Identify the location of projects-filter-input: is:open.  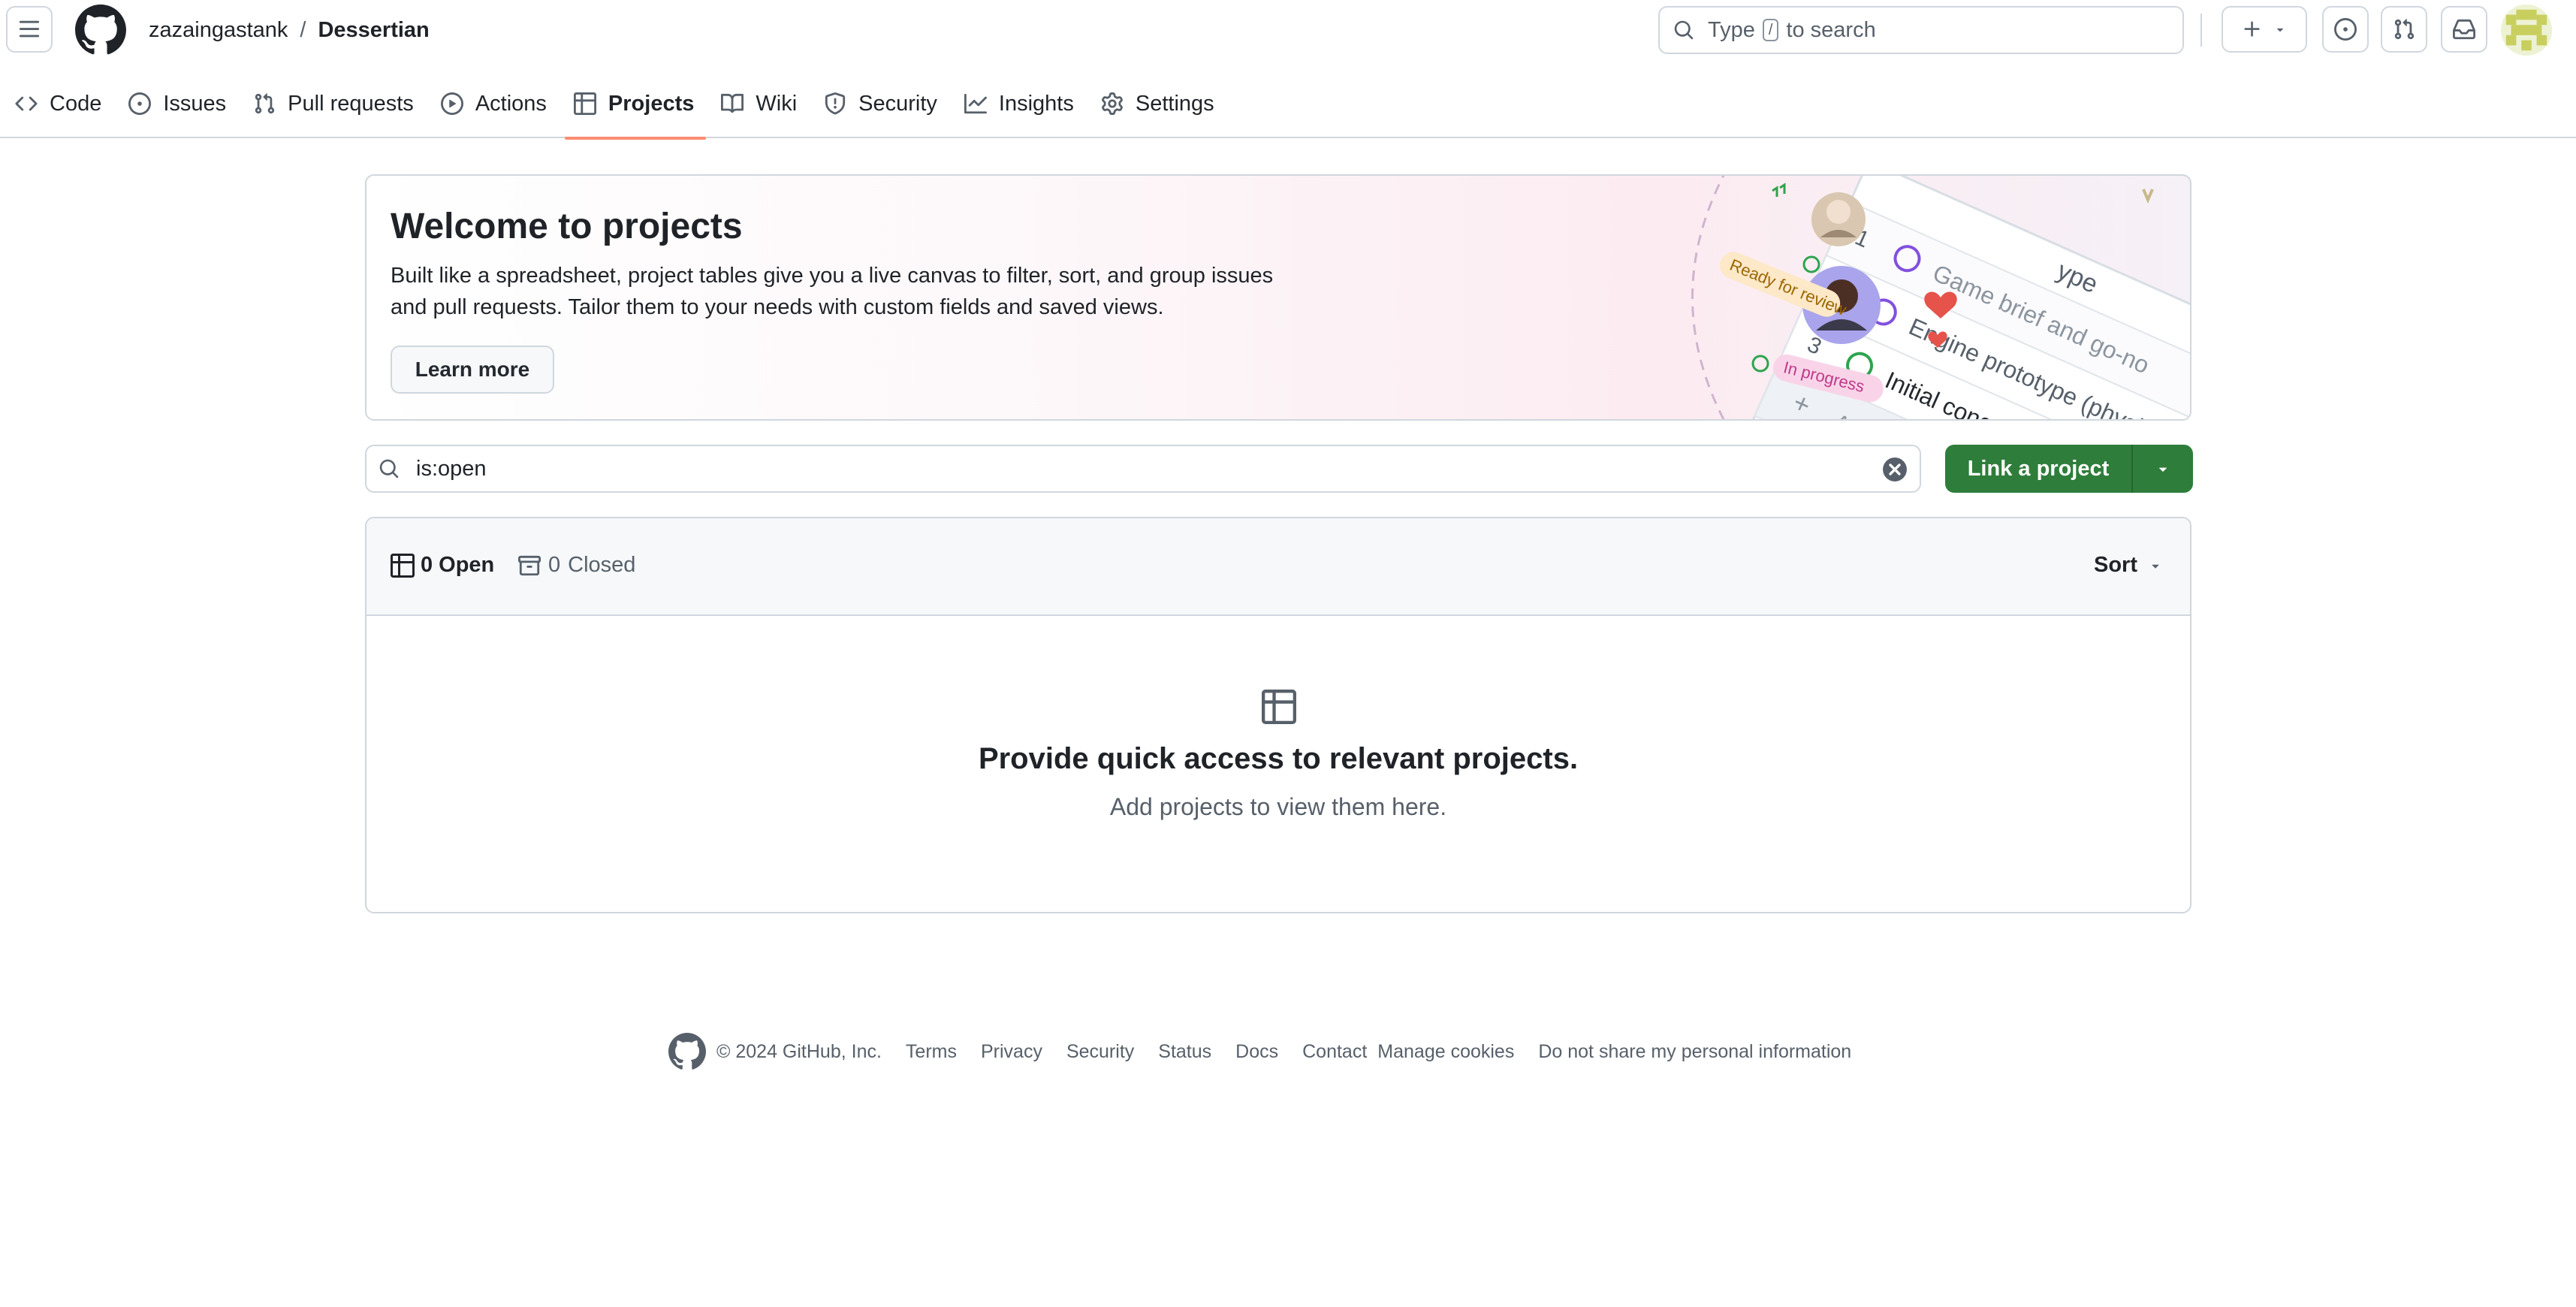
(1143, 469).